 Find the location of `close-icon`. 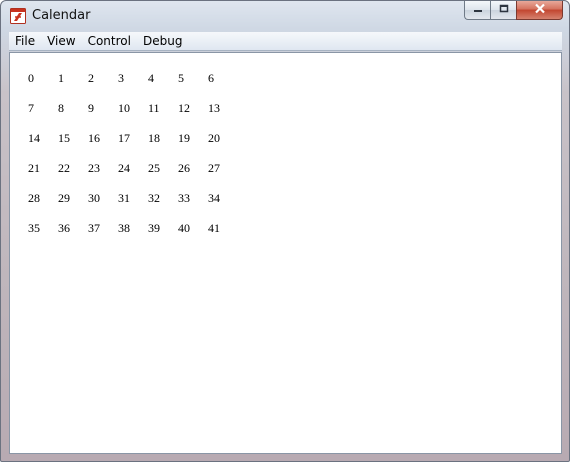

close-icon is located at coordinates (540, 10).